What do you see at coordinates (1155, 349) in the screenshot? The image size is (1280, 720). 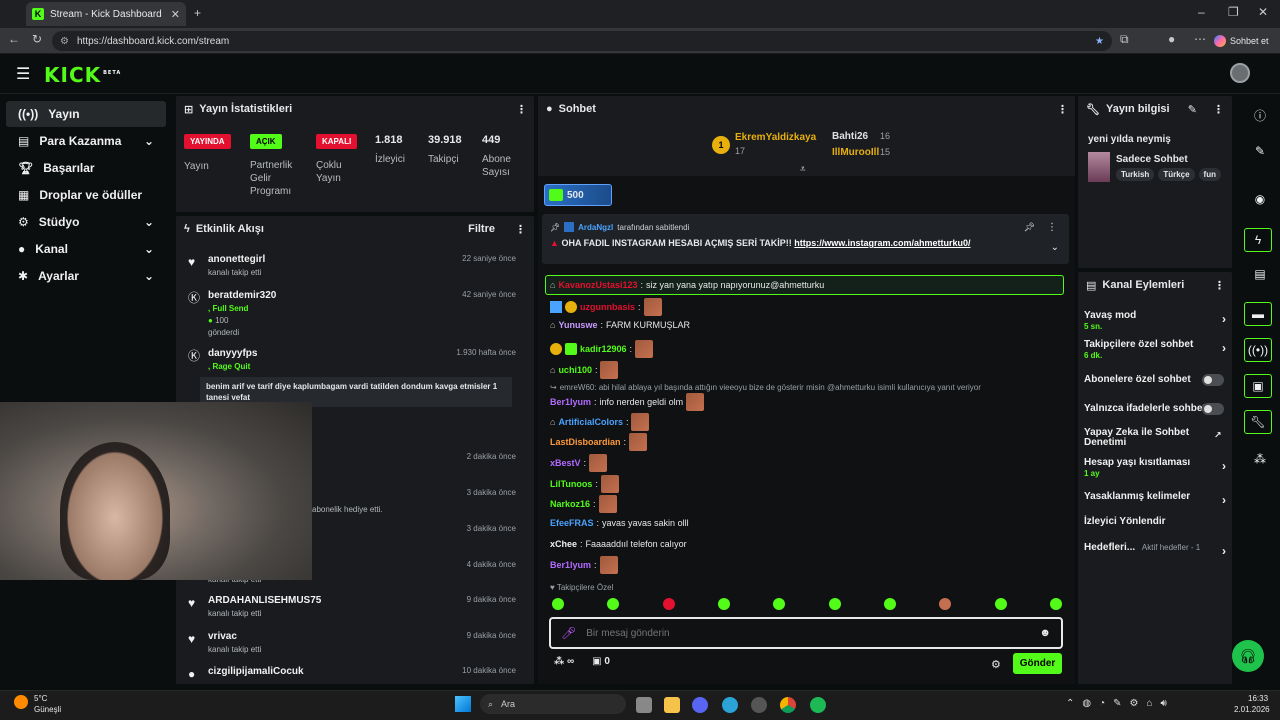 I see `action-followers-only: Takipçilere özel sohbet 6 dk. ›` at bounding box center [1155, 349].